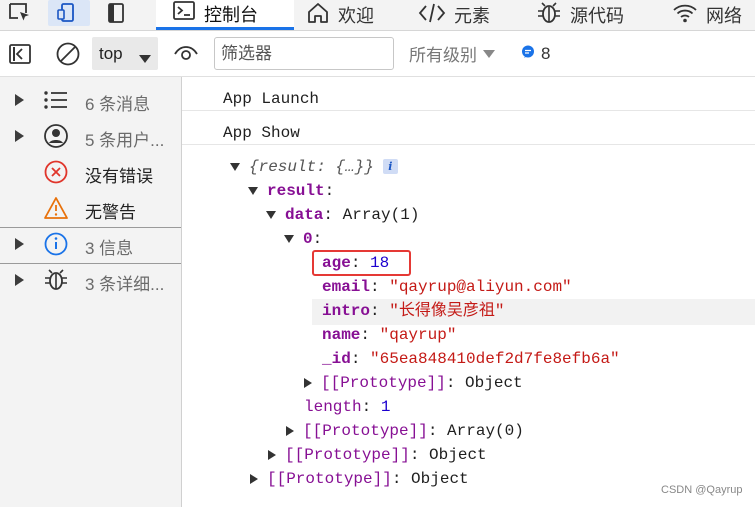  Describe the element at coordinates (68, 54) in the screenshot. I see `clear-console-icon` at that location.